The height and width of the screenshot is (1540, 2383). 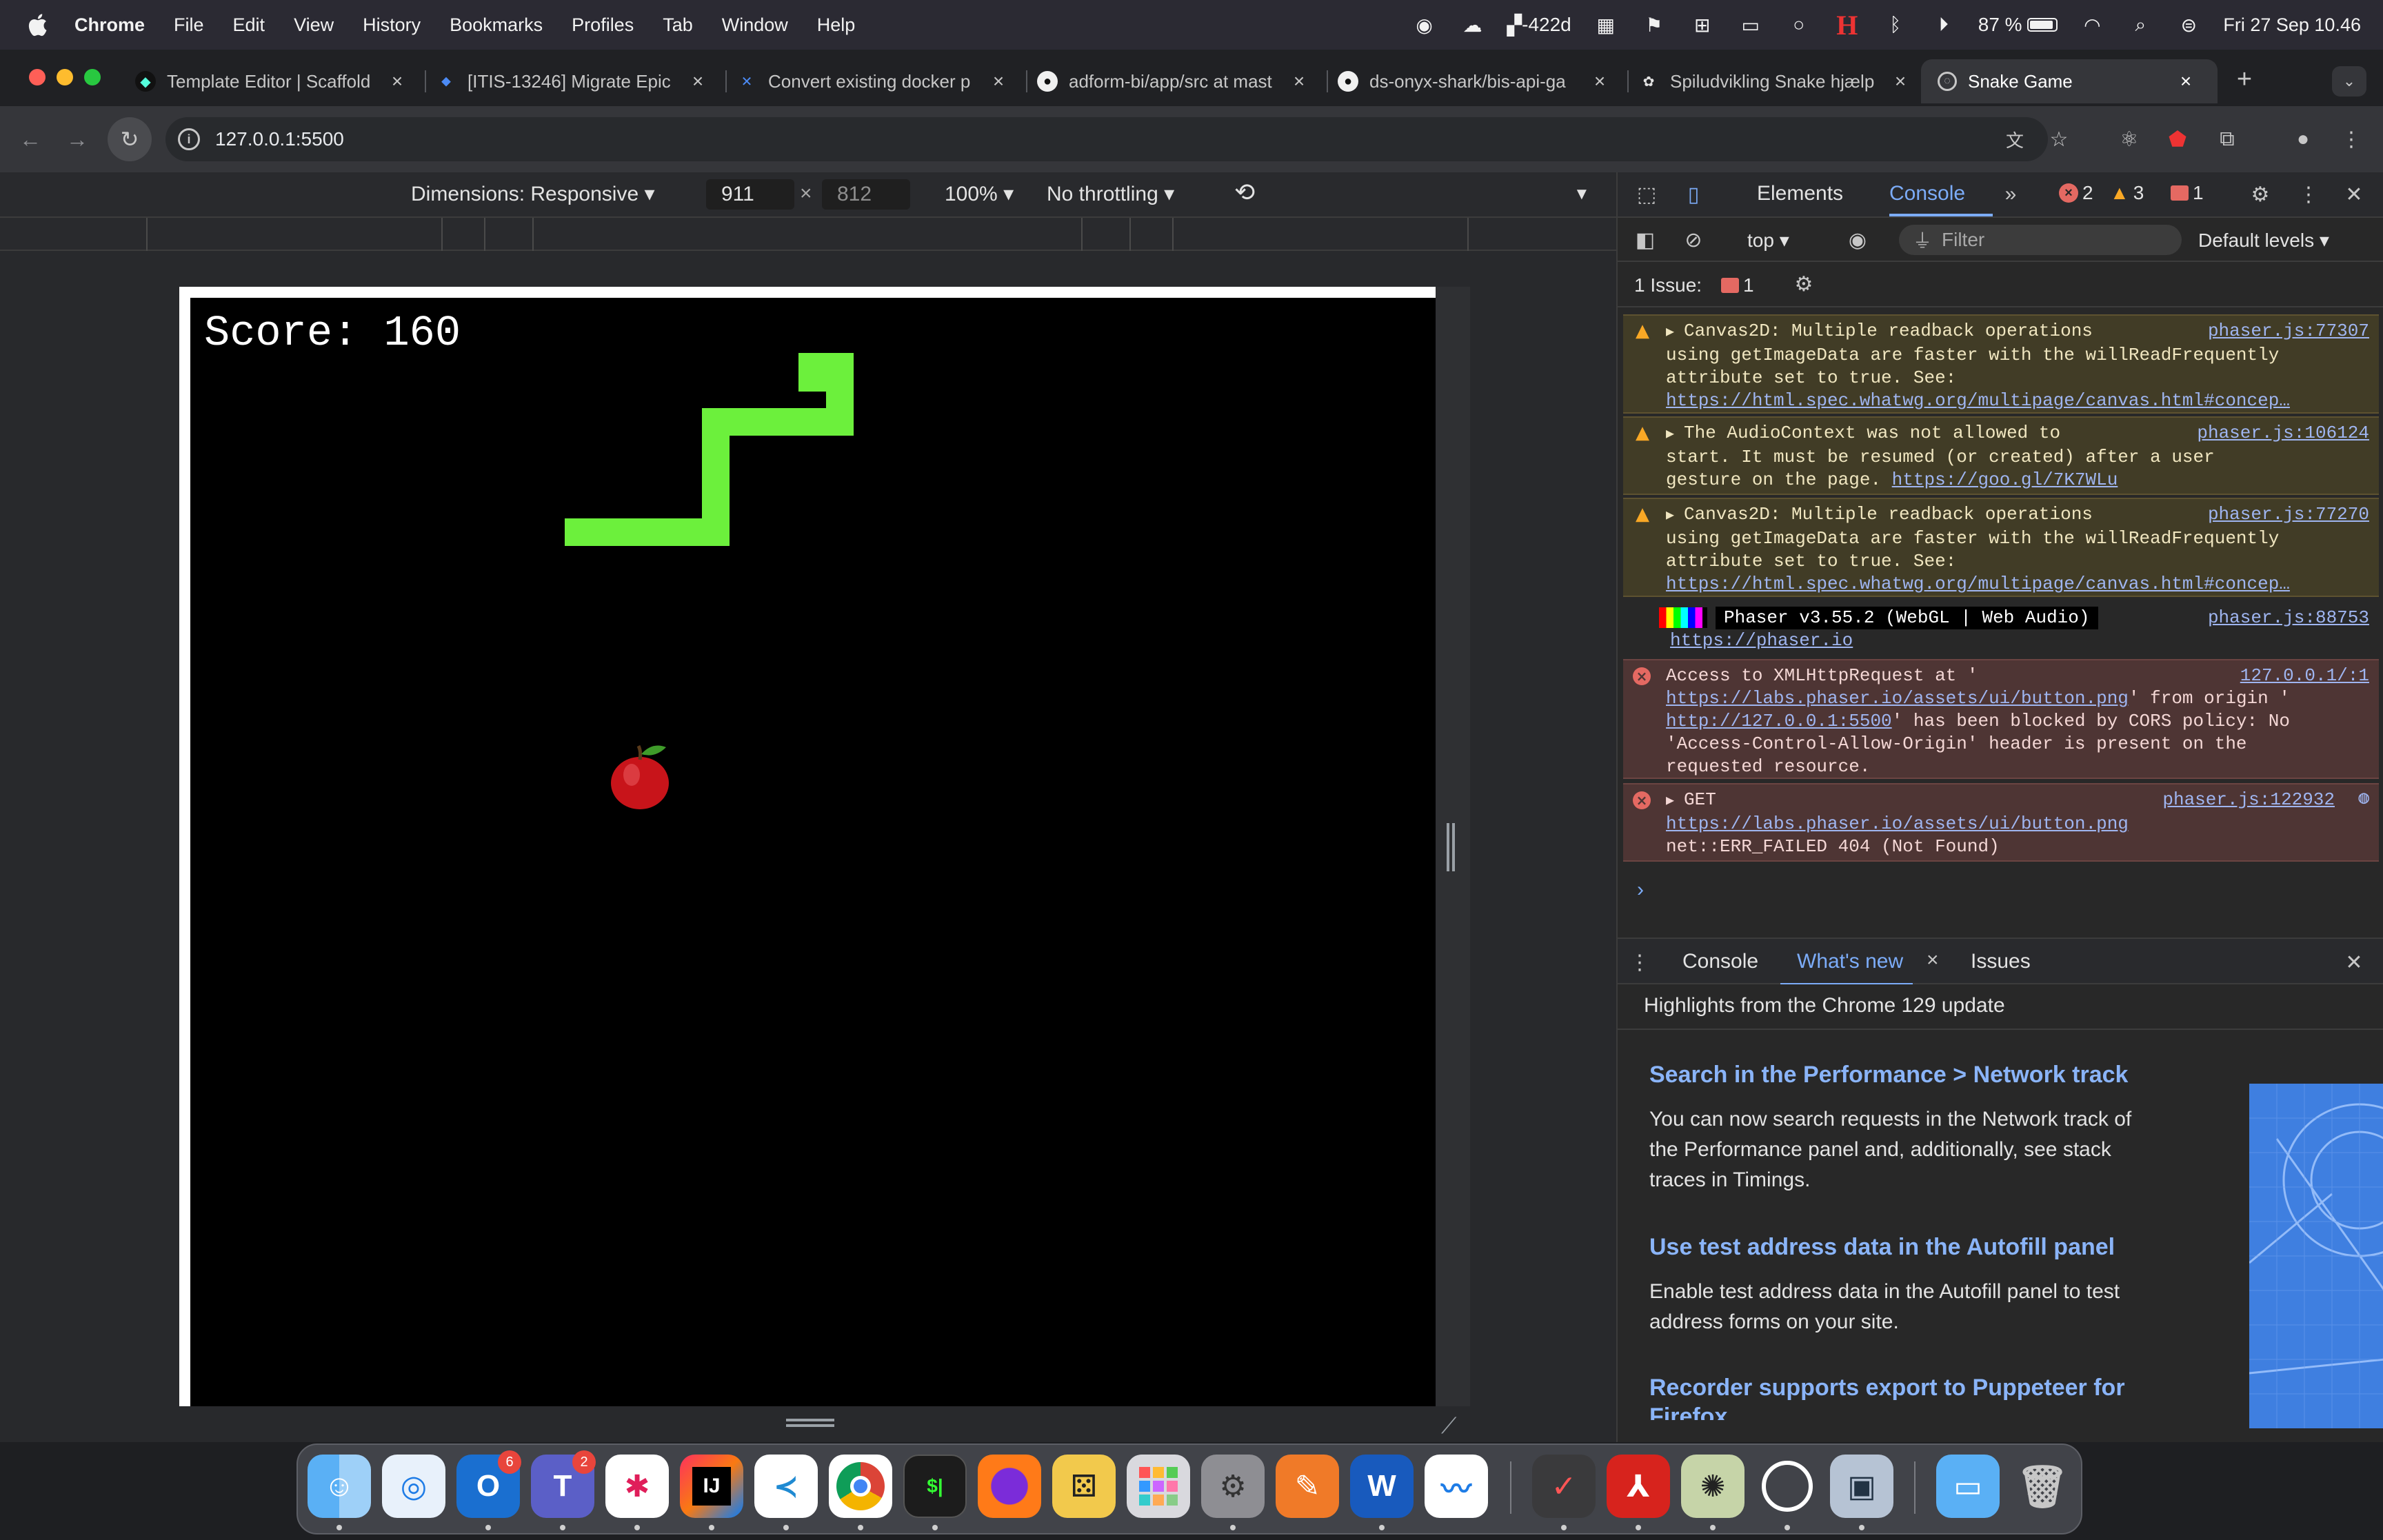 I want to click on drawer-tab-whats-new: What's new, so click(x=1850, y=962).